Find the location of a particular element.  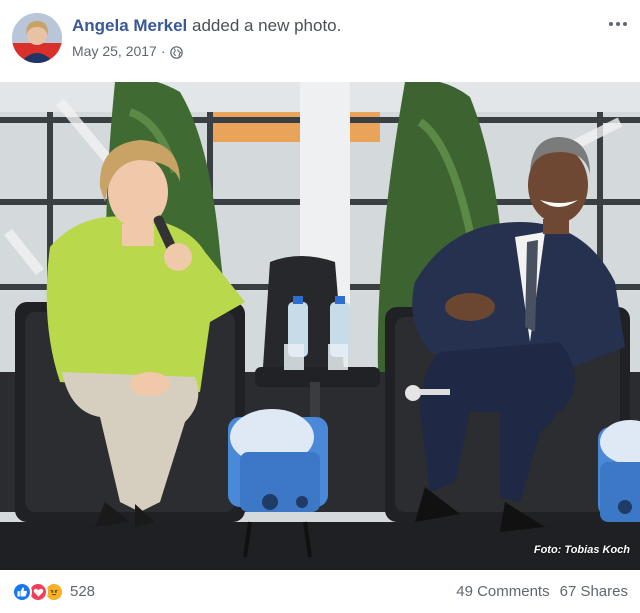

post-date-link: May 25, 2017 is located at coordinates (114, 51).